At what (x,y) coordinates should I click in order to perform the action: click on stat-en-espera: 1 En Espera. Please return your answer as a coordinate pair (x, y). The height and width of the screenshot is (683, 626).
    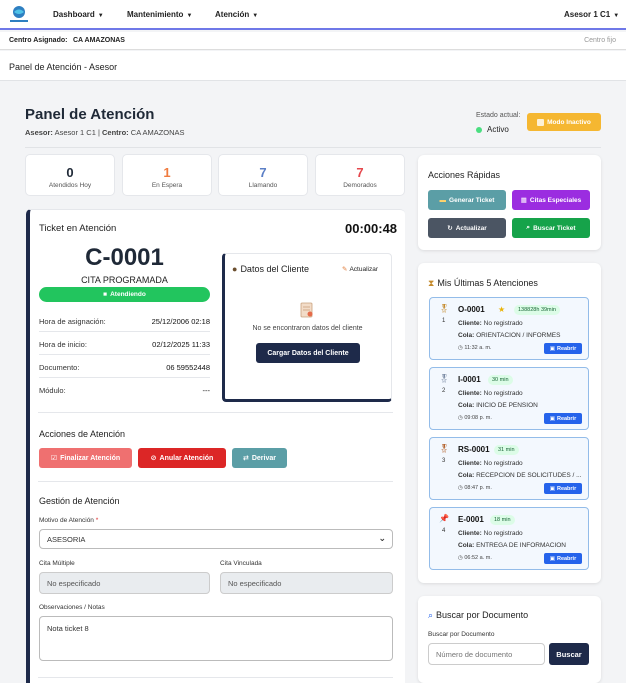
    Looking at the image, I should click on (167, 175).